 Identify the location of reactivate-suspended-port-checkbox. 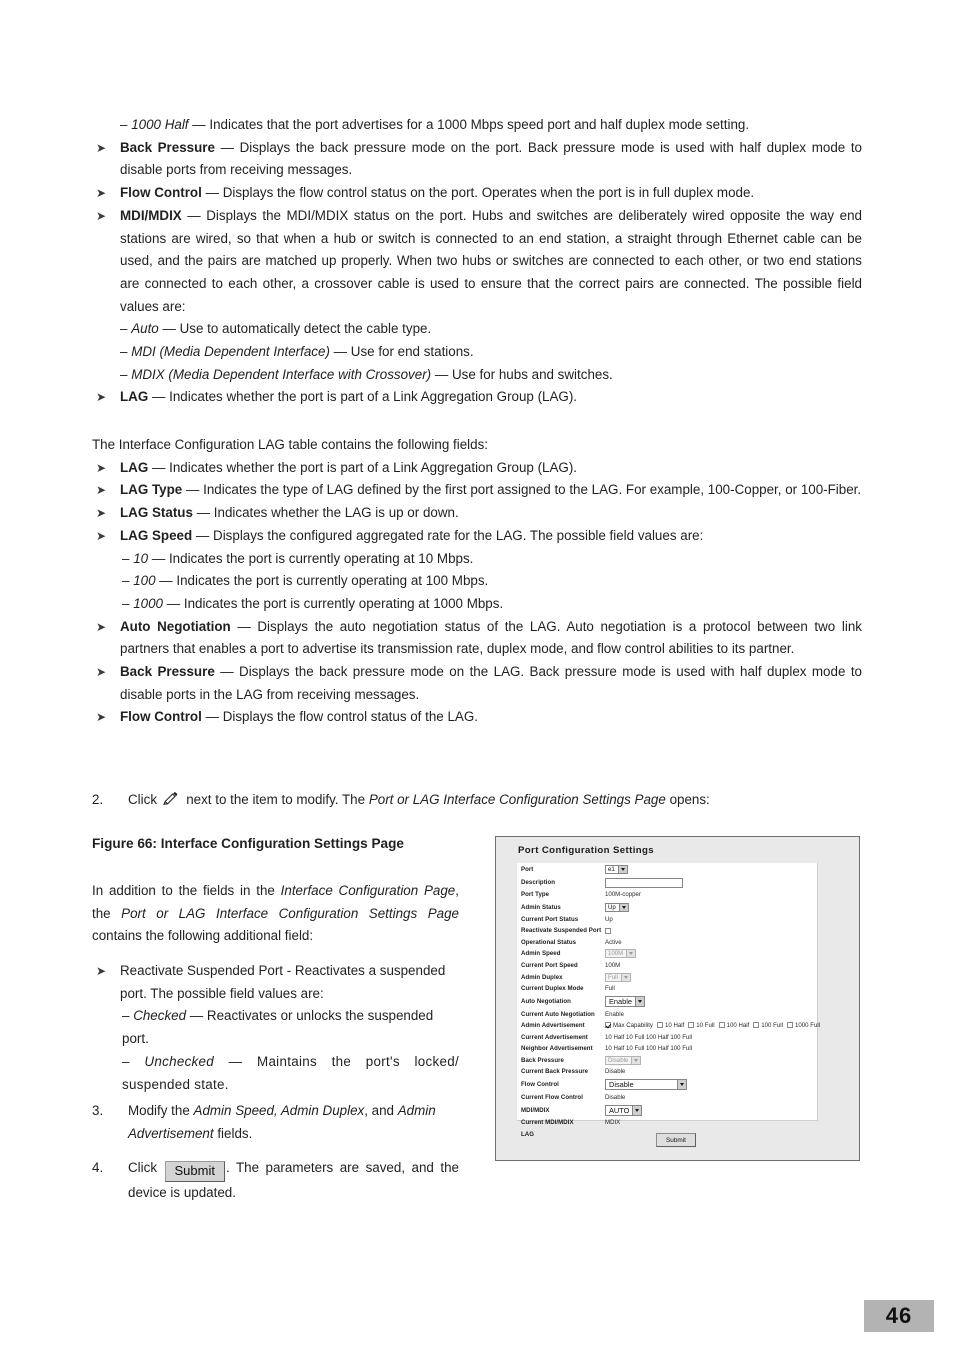
(608, 930).